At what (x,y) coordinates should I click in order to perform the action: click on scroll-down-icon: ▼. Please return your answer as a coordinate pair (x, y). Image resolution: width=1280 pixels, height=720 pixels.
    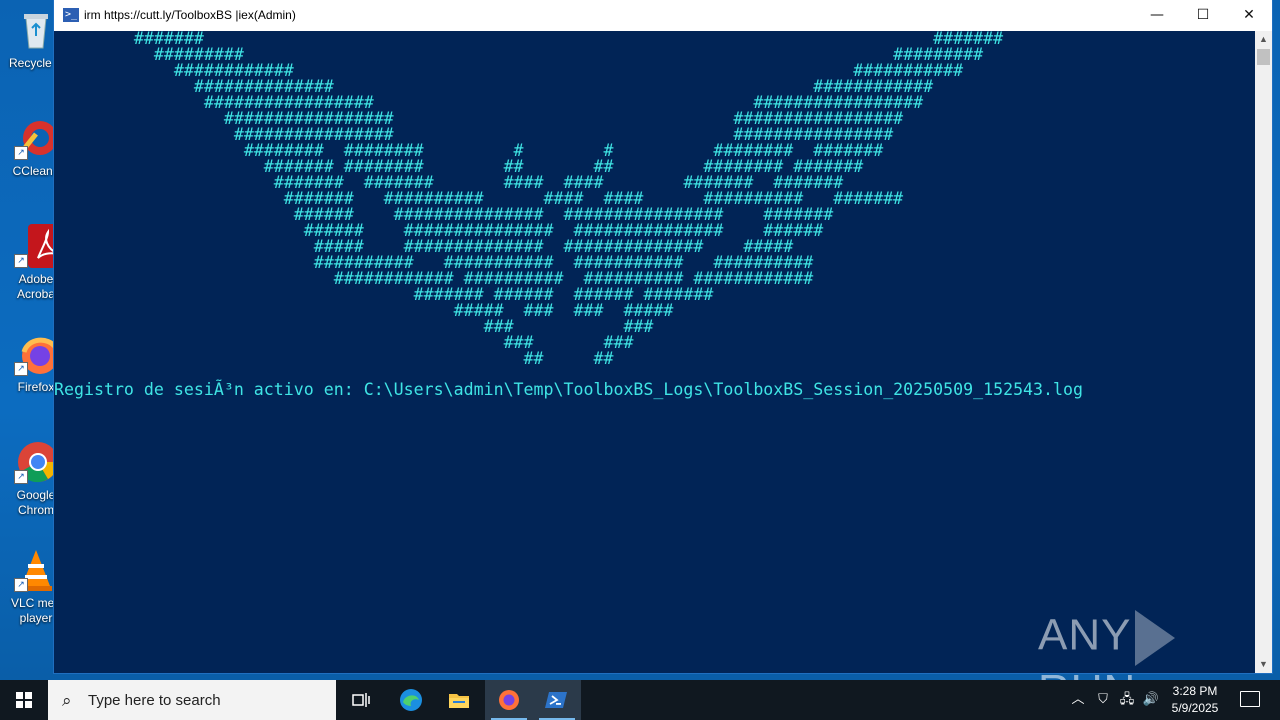
    Looking at the image, I should click on (1263, 664).